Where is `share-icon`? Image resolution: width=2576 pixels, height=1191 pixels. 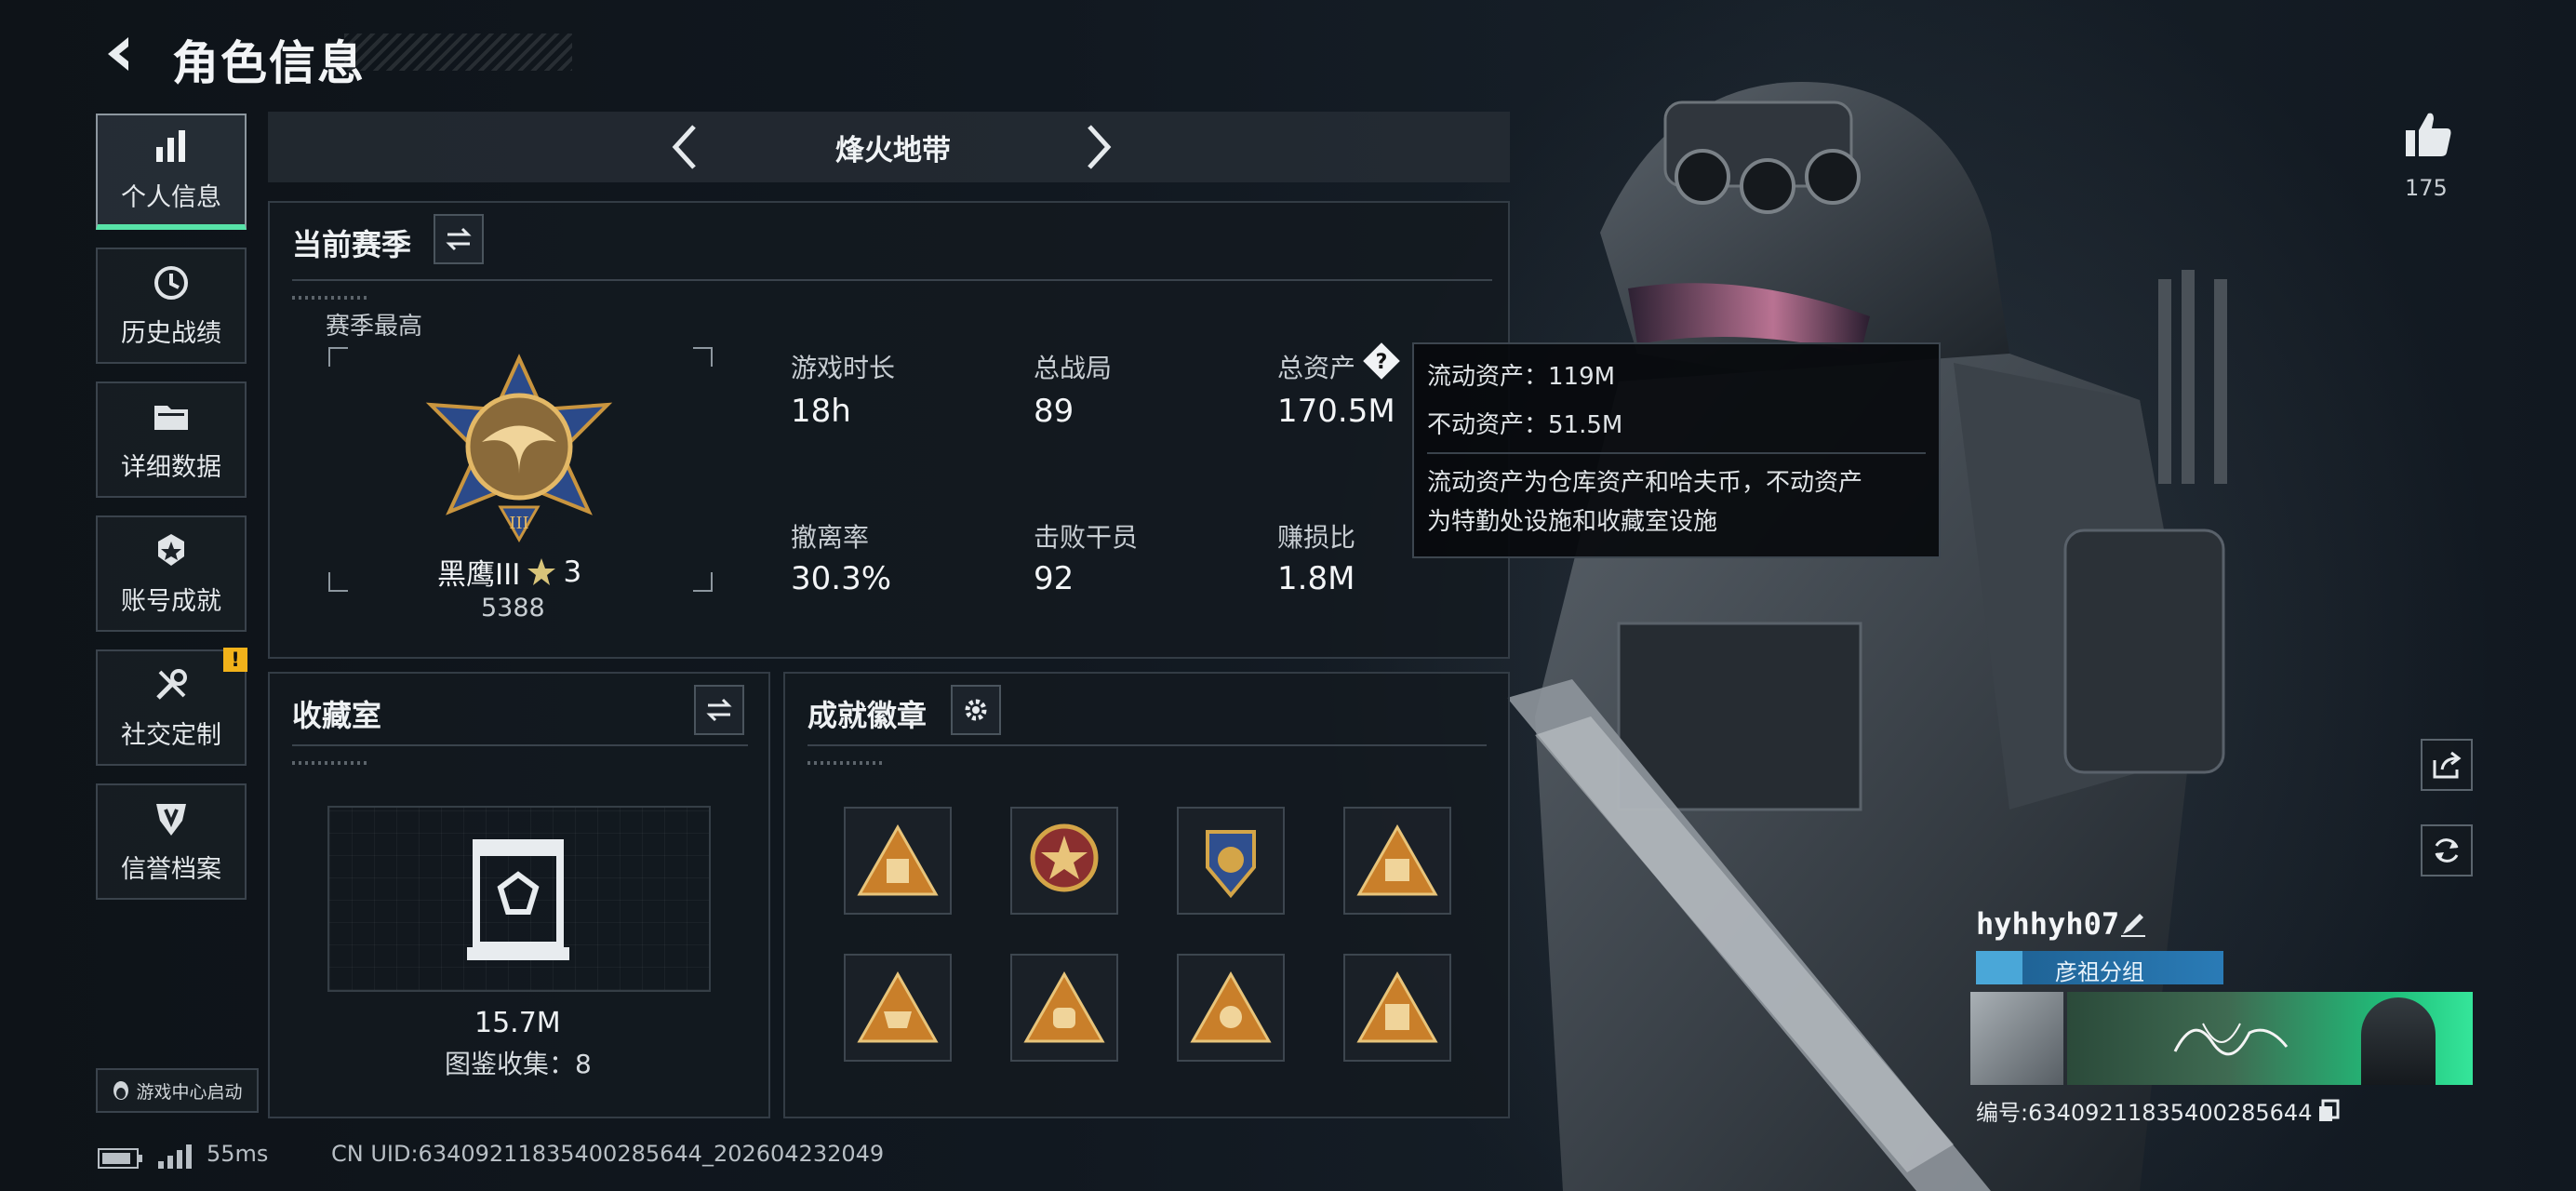
share-icon is located at coordinates (2447, 765).